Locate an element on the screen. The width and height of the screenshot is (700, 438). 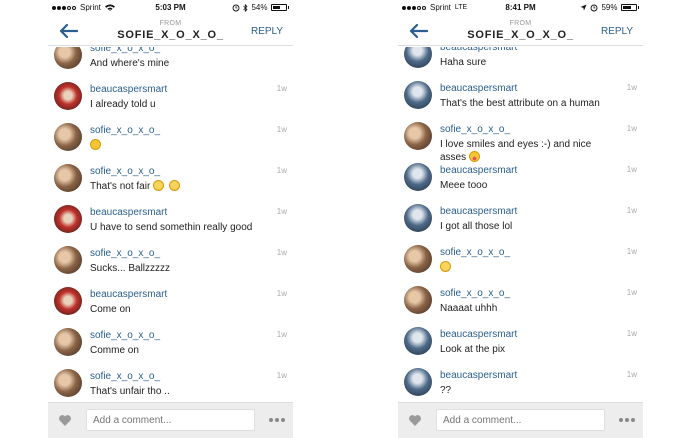
message-item: beaucaspersmart I already told u 1w is located at coordinates (170, 100).